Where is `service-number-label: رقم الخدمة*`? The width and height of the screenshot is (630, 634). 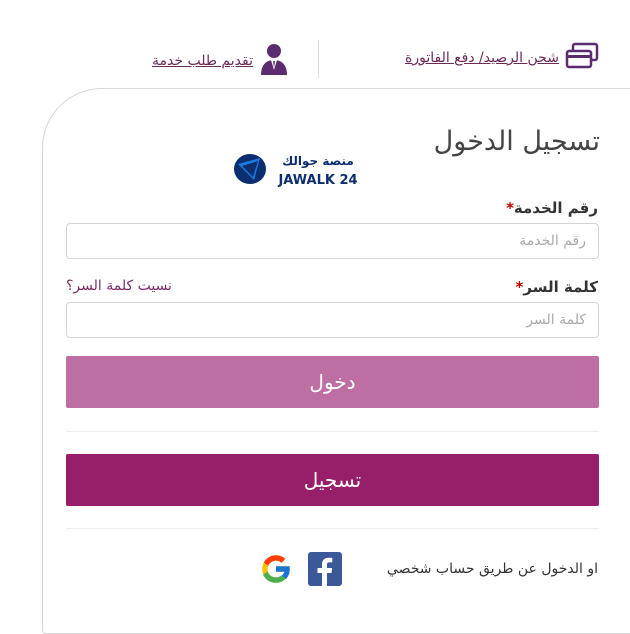
service-number-label: رقم الخدمة* is located at coordinates (552, 208).